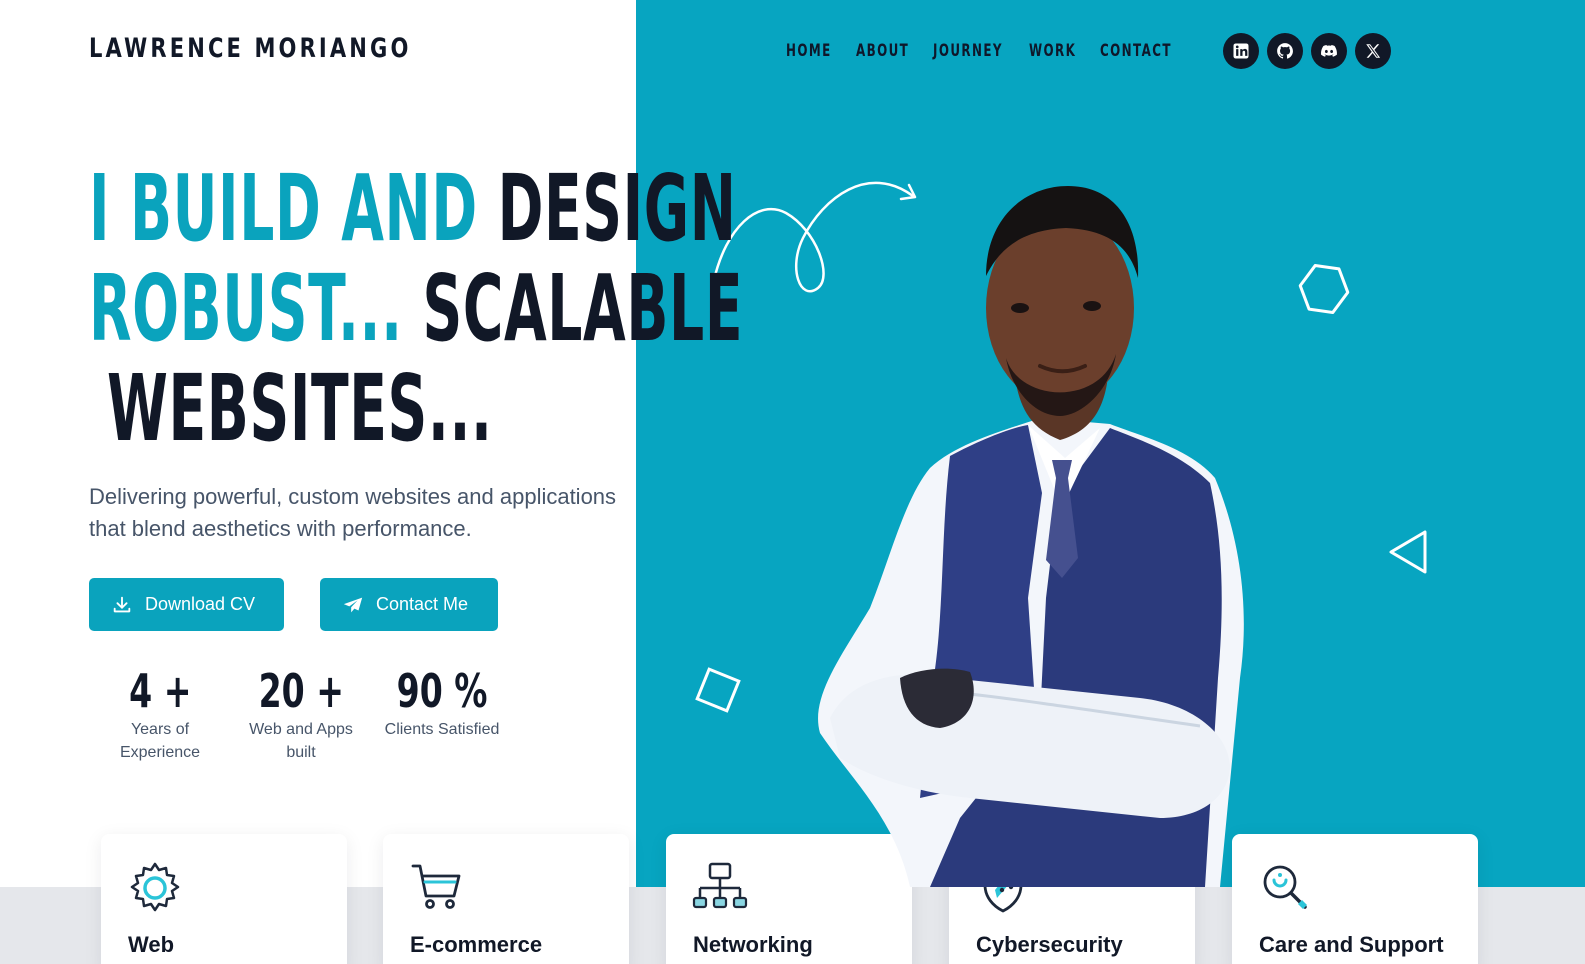 This screenshot has height=964, width=1585. I want to click on stat-projects: 20 + Web and Apps built, so click(301, 714).